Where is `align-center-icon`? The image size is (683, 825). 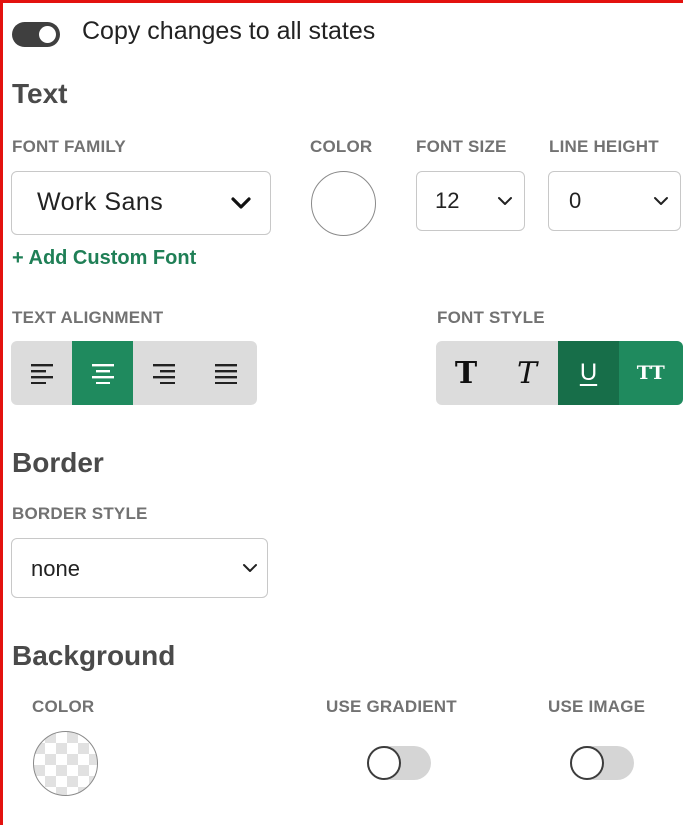
align-center-icon is located at coordinates (102, 374).